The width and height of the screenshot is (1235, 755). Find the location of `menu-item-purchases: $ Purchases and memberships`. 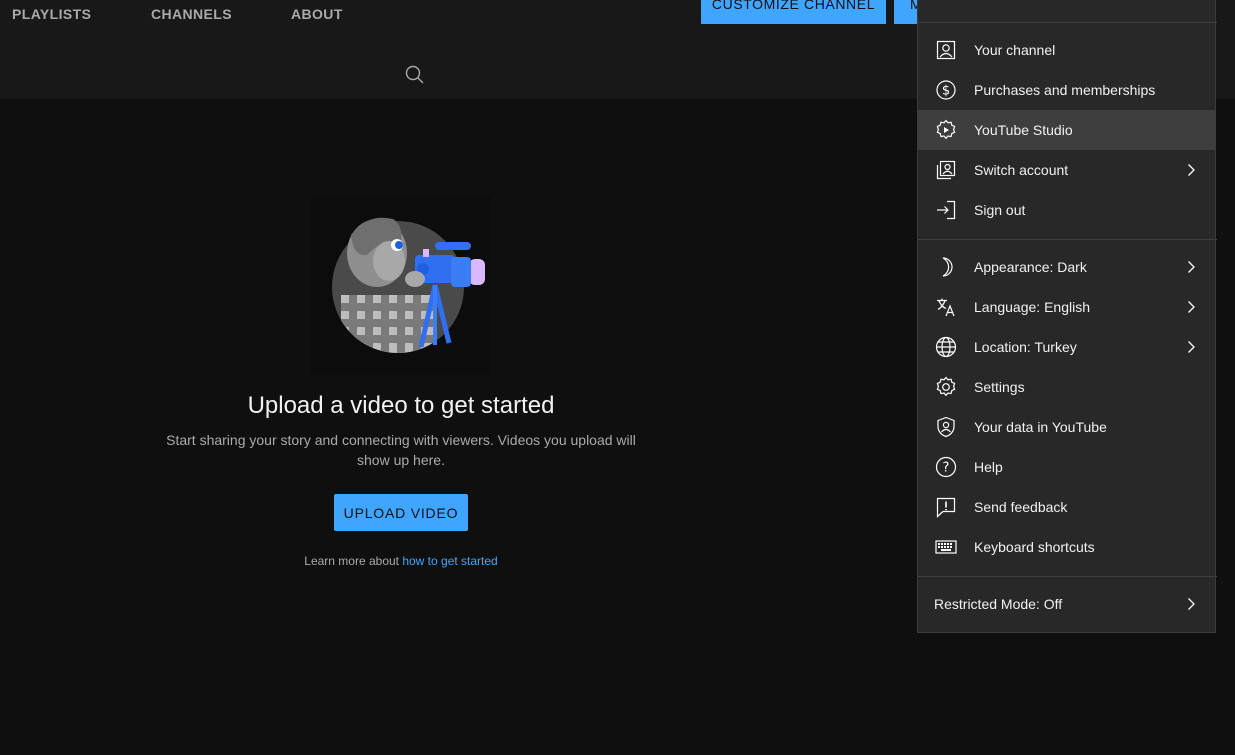

menu-item-purchases: $ Purchases and memberships is located at coordinates (1066, 90).